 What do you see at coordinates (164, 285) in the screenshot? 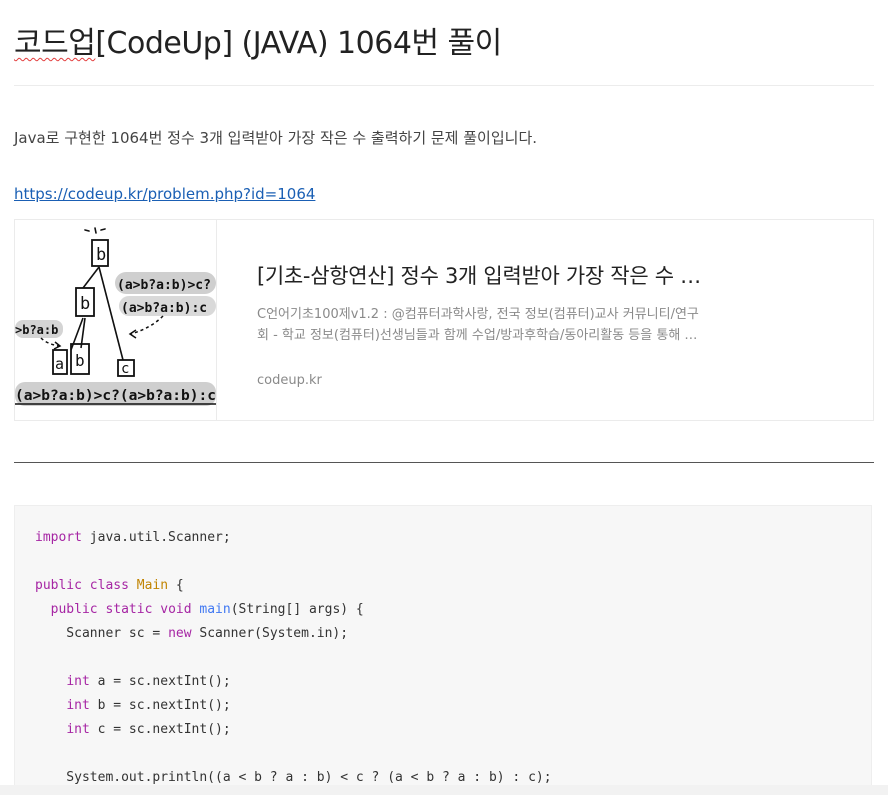
I see `thumb-expr-top: (a>b?a:b)>c?` at bounding box center [164, 285].